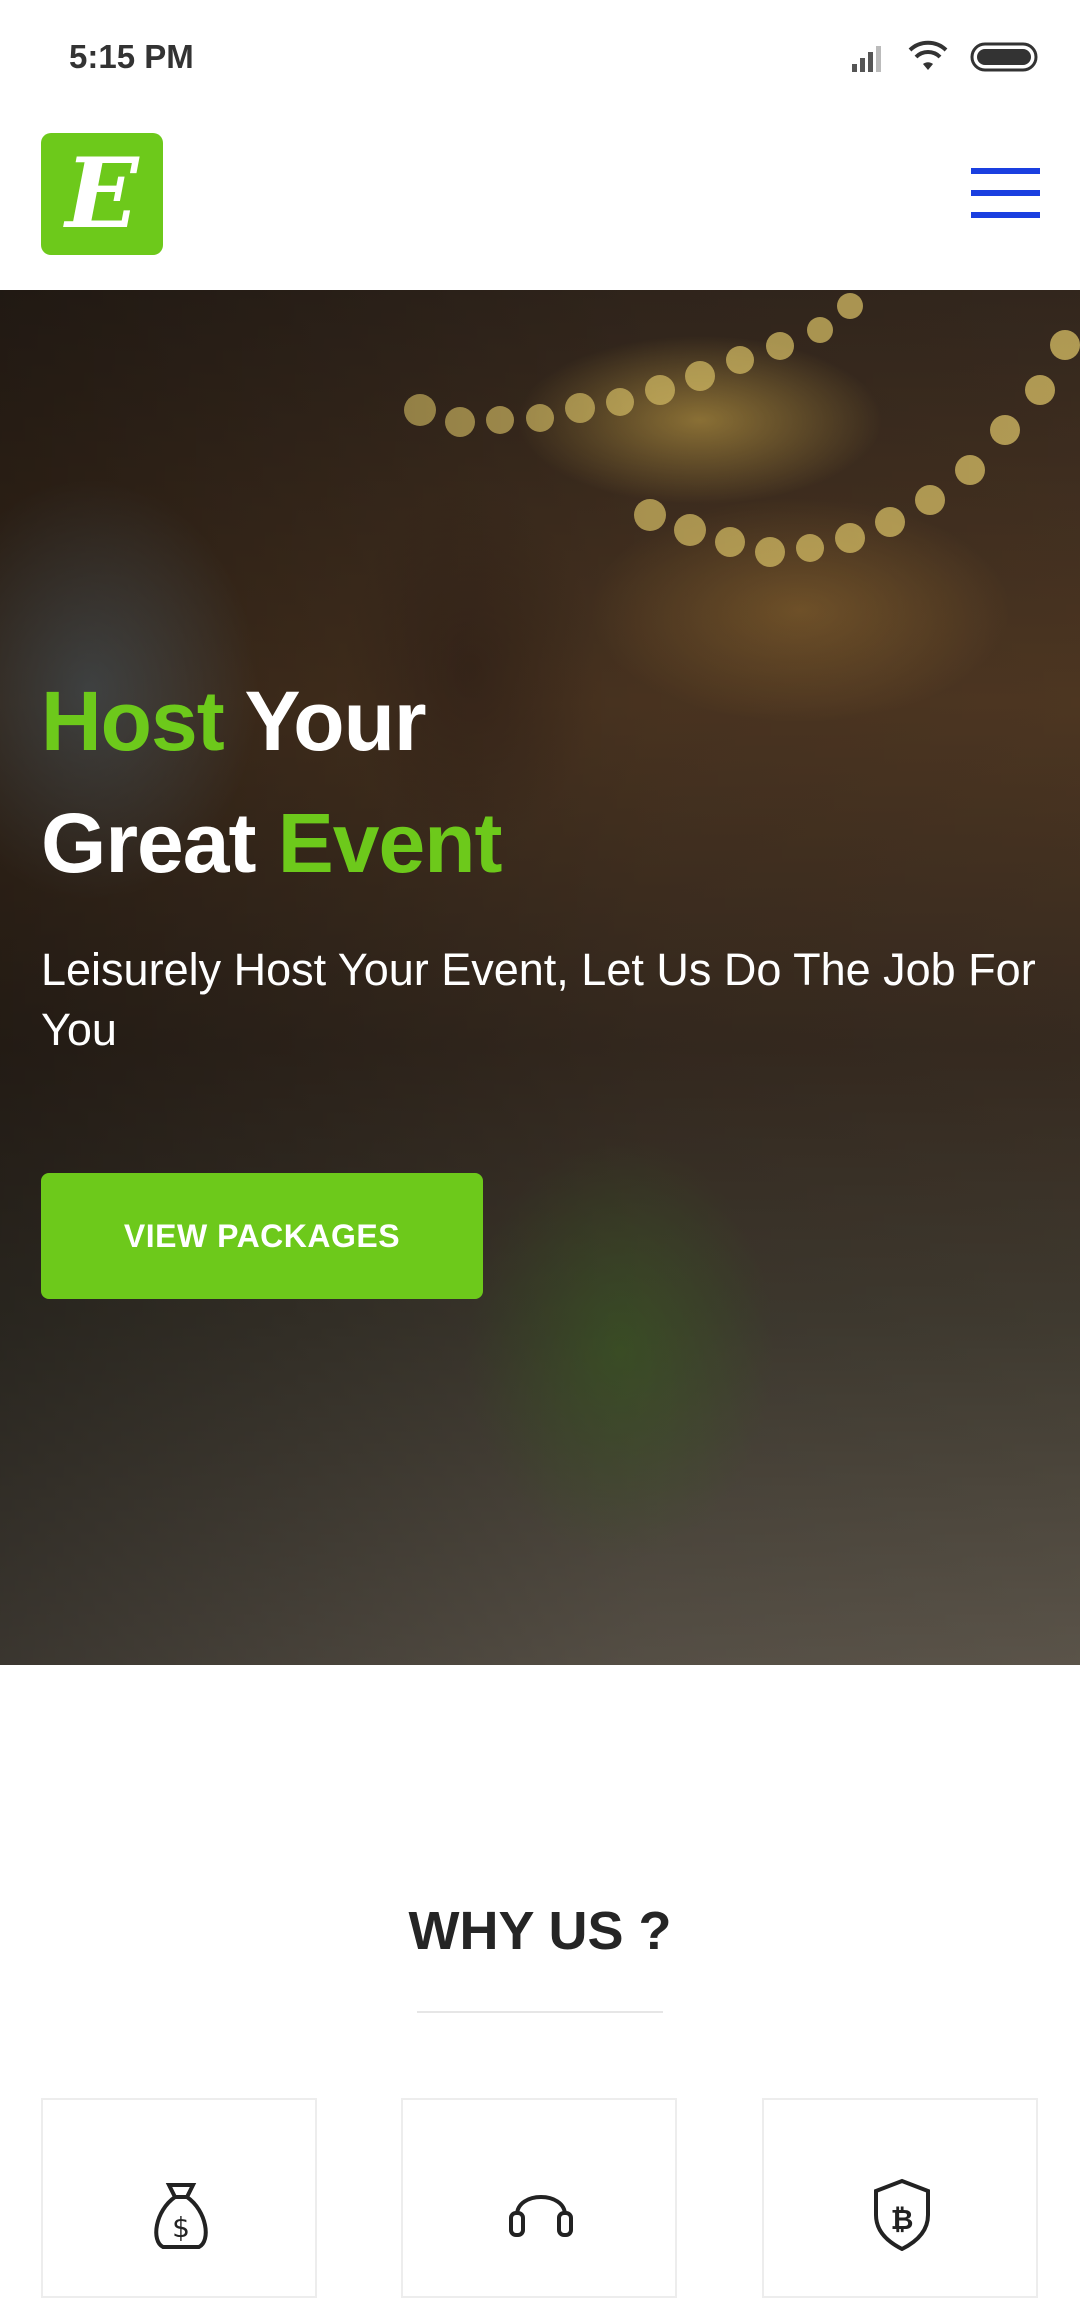  I want to click on logo-letter: E, so click(102, 193).